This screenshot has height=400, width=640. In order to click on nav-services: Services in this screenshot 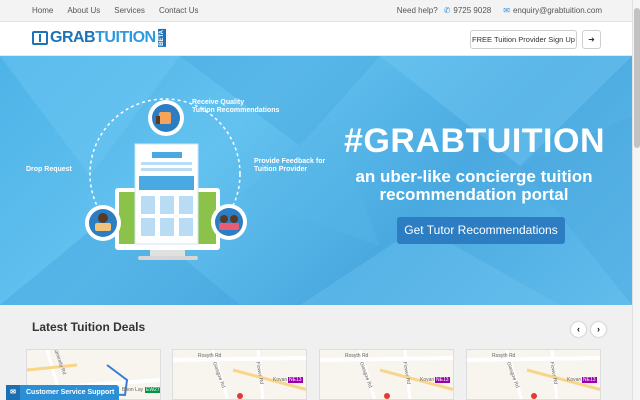, I will do `click(129, 10)`.